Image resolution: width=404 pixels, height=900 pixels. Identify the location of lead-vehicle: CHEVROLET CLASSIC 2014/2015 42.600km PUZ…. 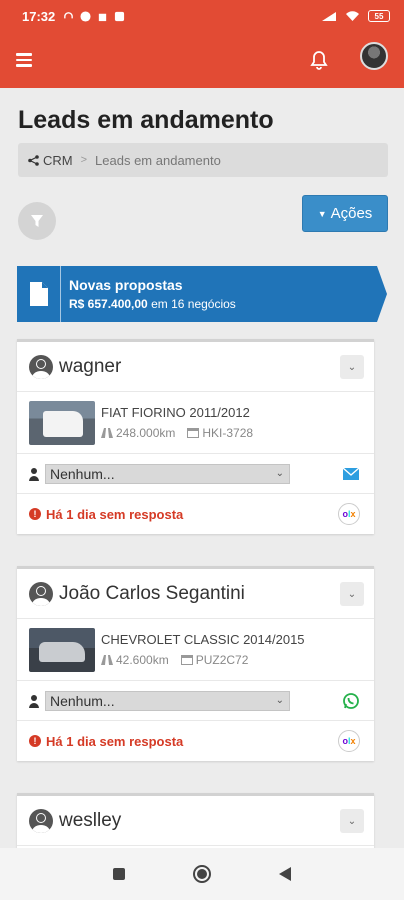
(195, 650).